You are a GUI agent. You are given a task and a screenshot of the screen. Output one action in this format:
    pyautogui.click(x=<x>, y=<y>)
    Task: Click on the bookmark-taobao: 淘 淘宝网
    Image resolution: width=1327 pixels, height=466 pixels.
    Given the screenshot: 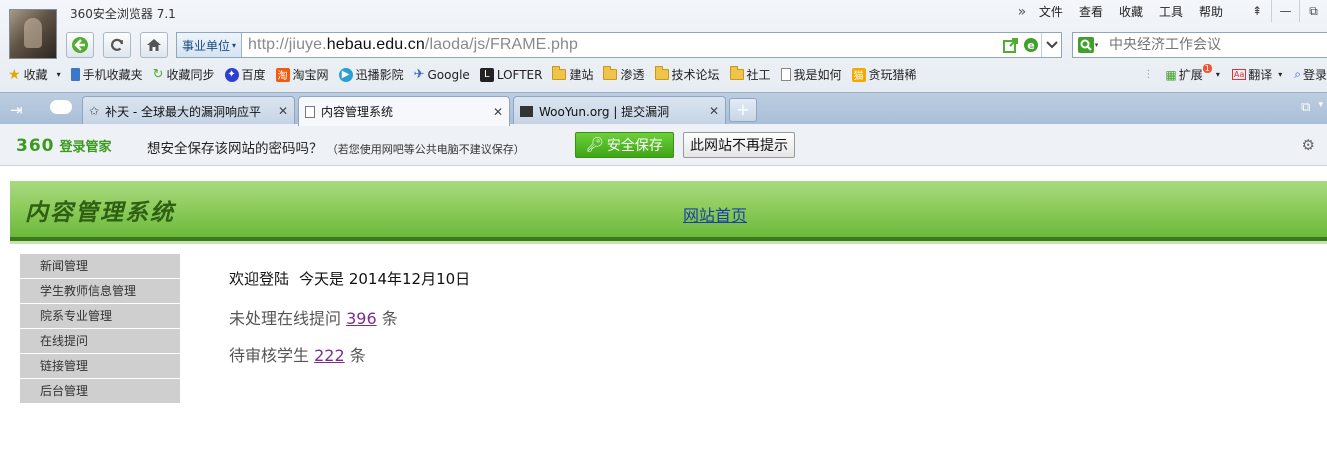 What is the action you would take?
    pyautogui.click(x=302, y=74)
    